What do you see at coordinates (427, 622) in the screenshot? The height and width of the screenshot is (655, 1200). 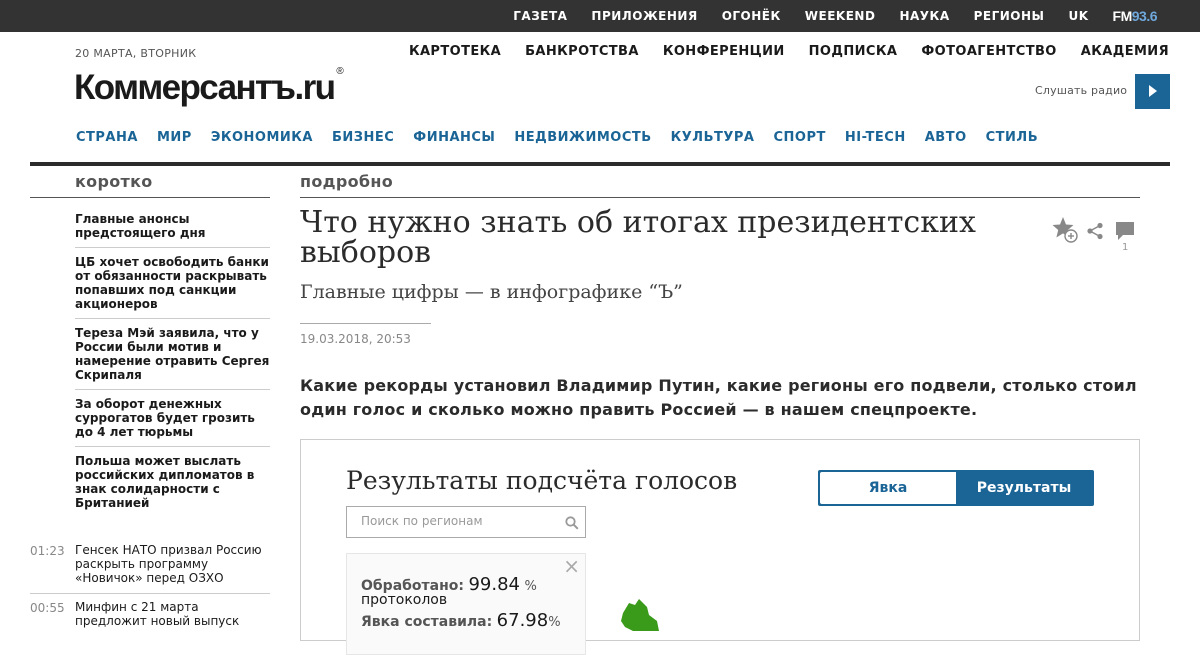 I see `turnout-label: Явка составила:` at bounding box center [427, 622].